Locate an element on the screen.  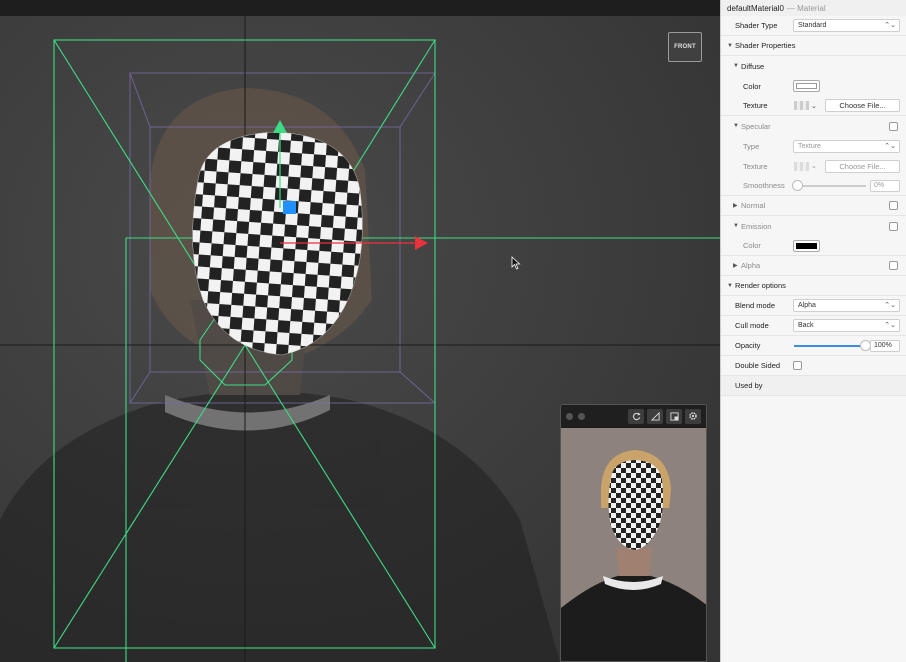
diffuse-texture-dropdown: ⌄ is located at coordinates (809, 106).